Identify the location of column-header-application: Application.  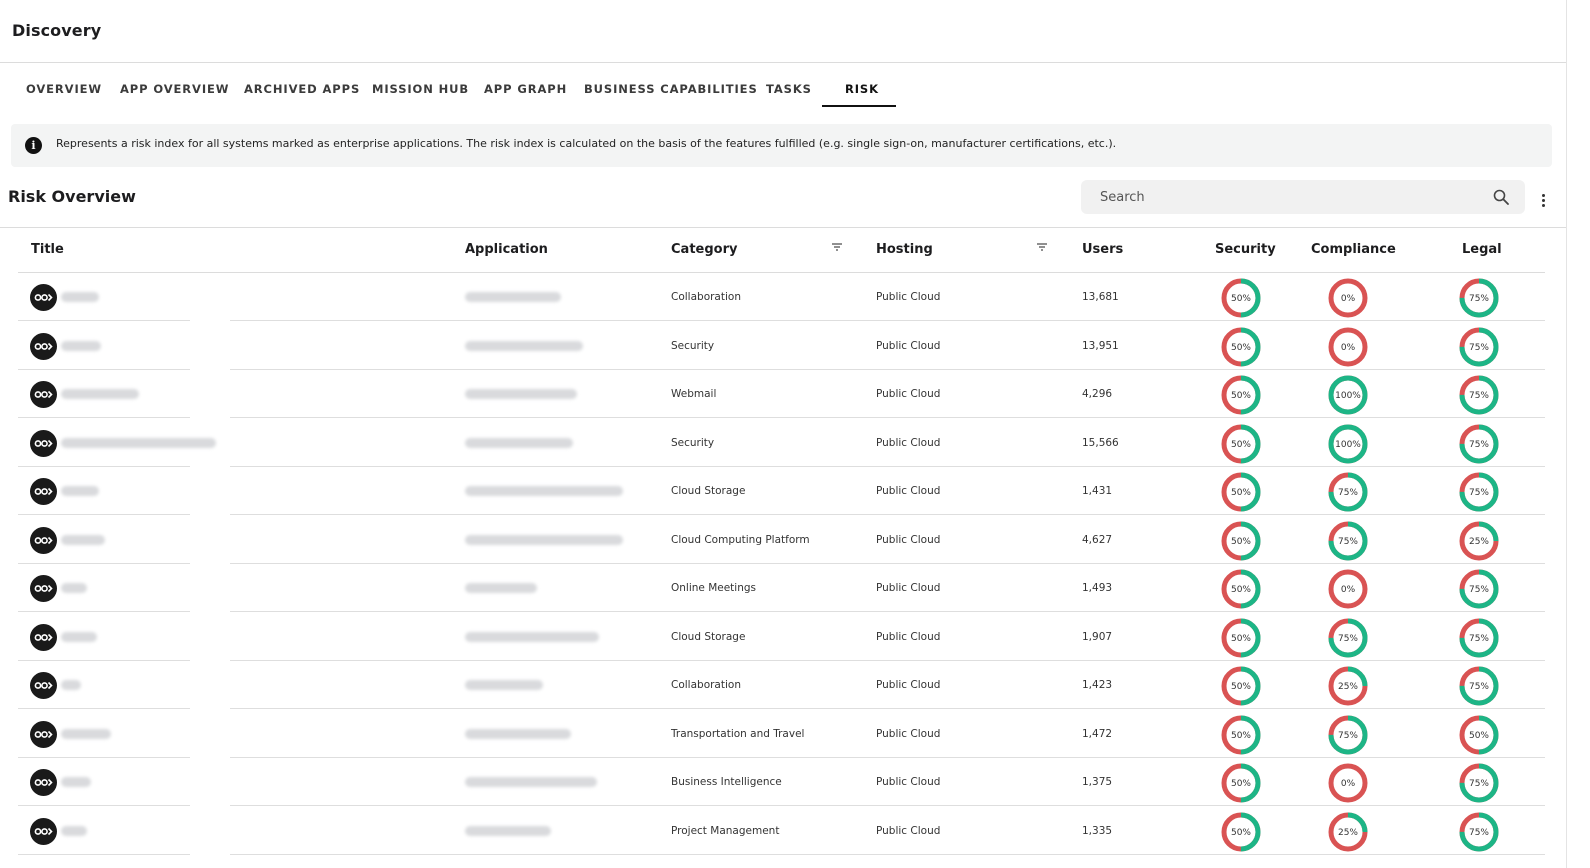
(506, 249).